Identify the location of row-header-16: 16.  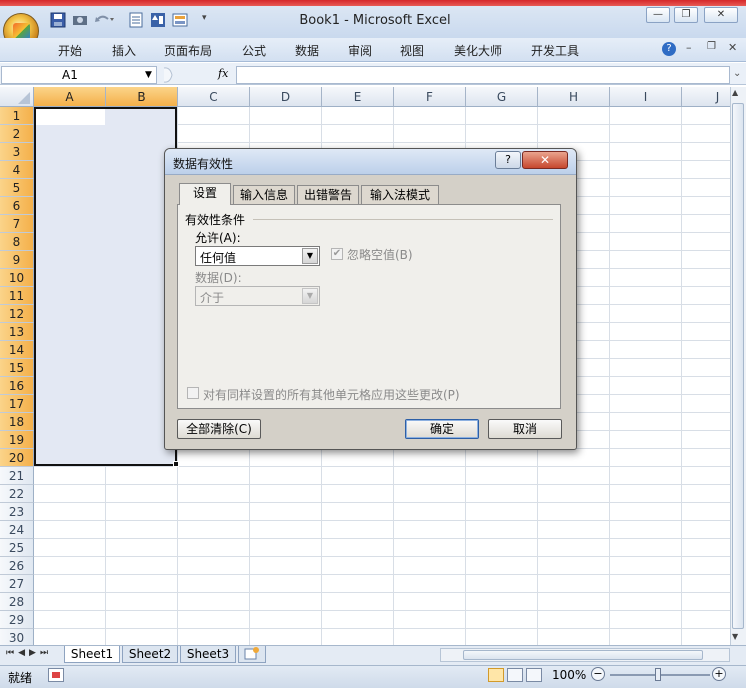
(17, 386).